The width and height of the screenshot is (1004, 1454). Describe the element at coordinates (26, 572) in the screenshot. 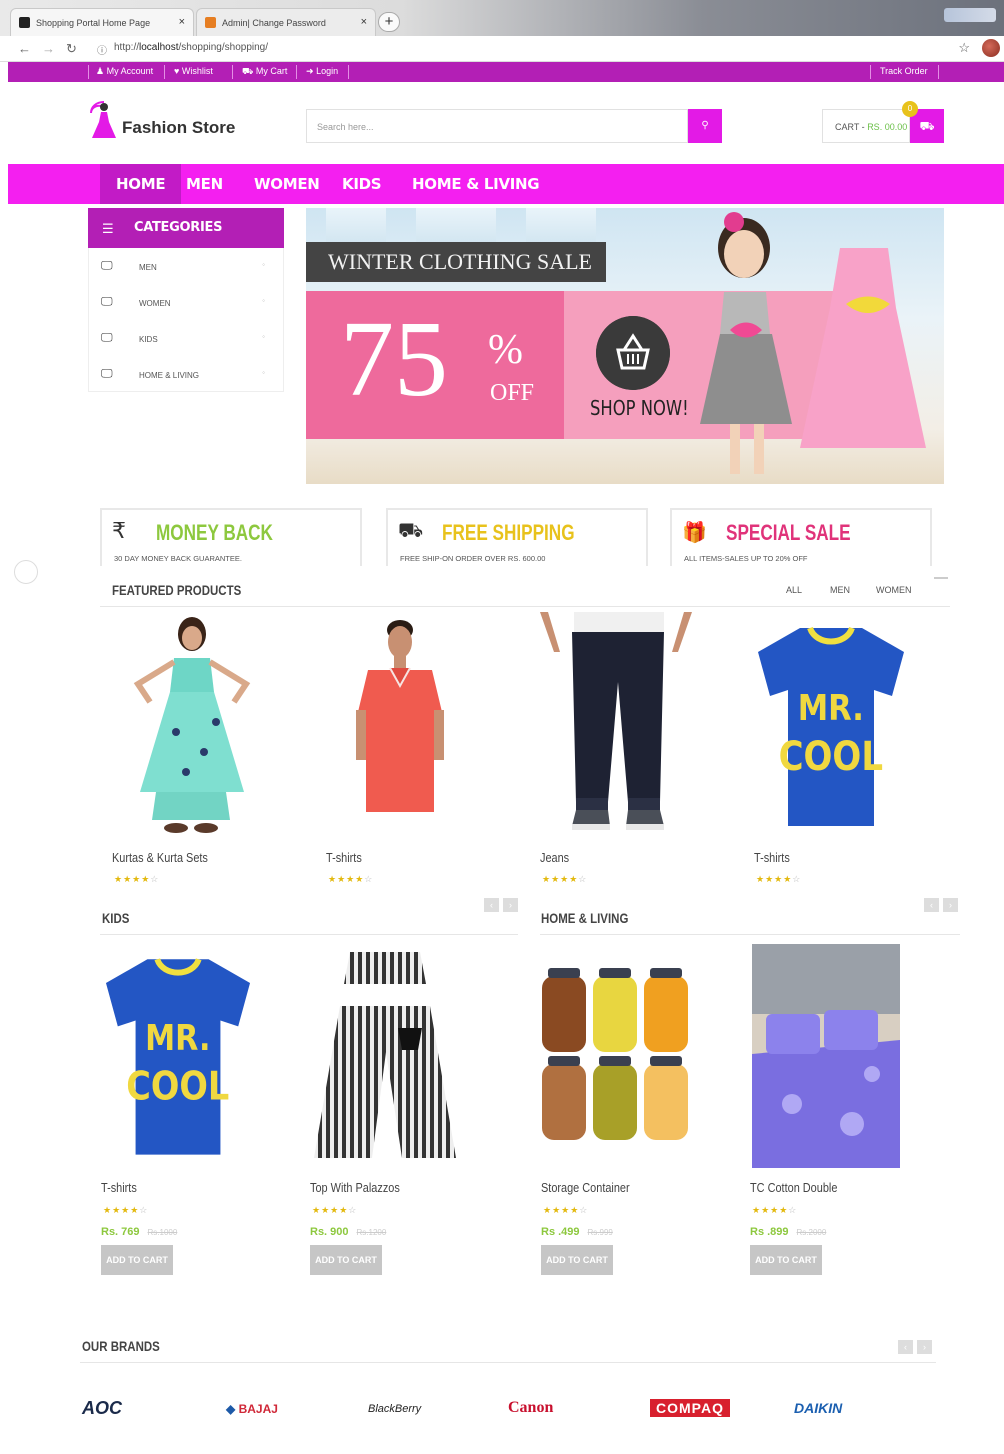

I see `side-scroll-indicator` at that location.